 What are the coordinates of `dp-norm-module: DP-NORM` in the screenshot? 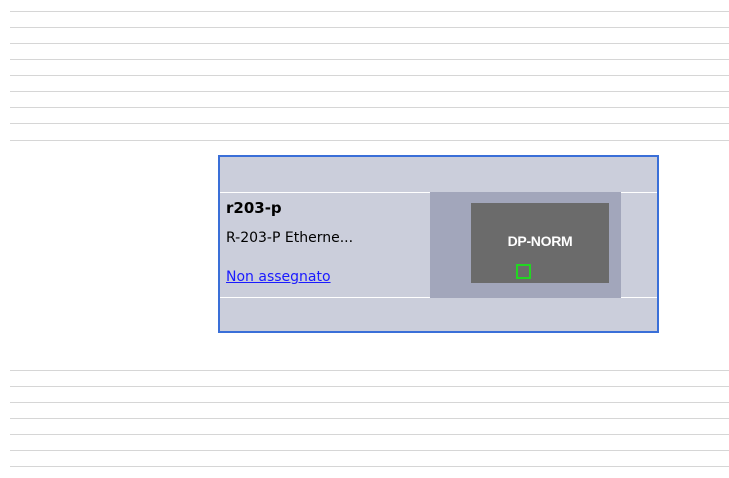 It's located at (540, 243).